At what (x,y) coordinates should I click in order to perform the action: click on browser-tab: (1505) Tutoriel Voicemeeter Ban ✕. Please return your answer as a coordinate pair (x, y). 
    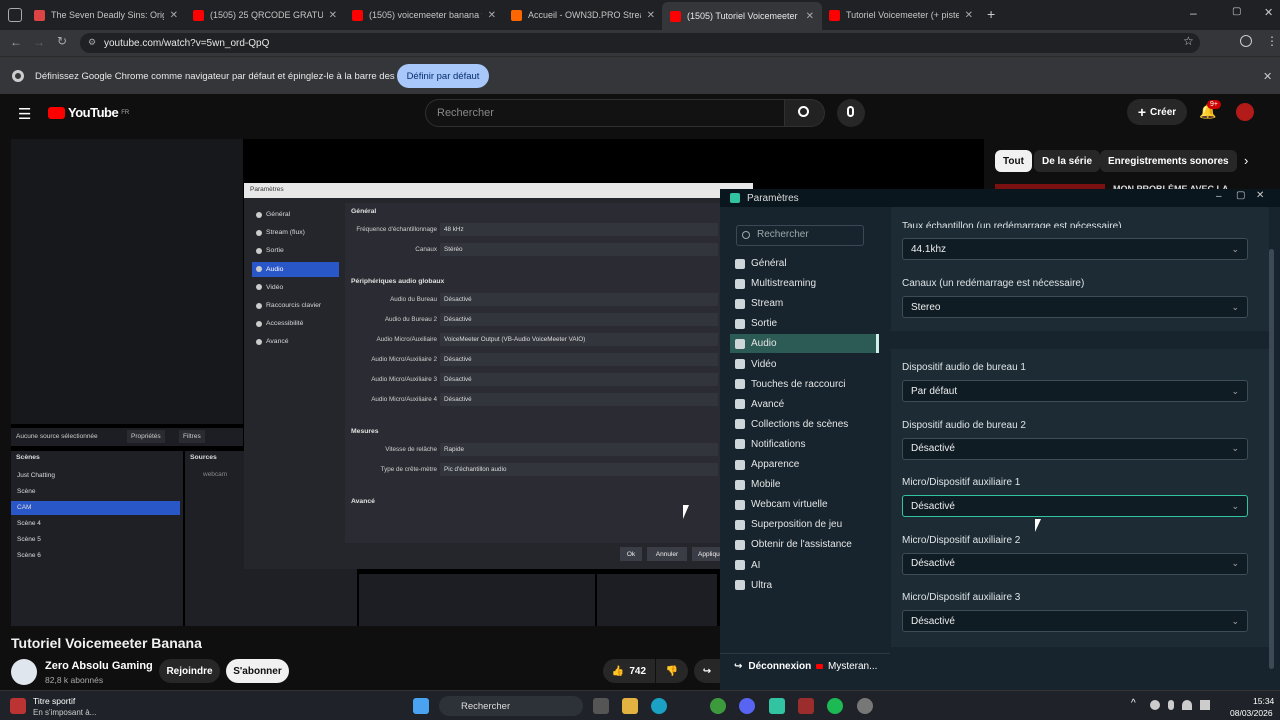
    Looking at the image, I should click on (742, 16).